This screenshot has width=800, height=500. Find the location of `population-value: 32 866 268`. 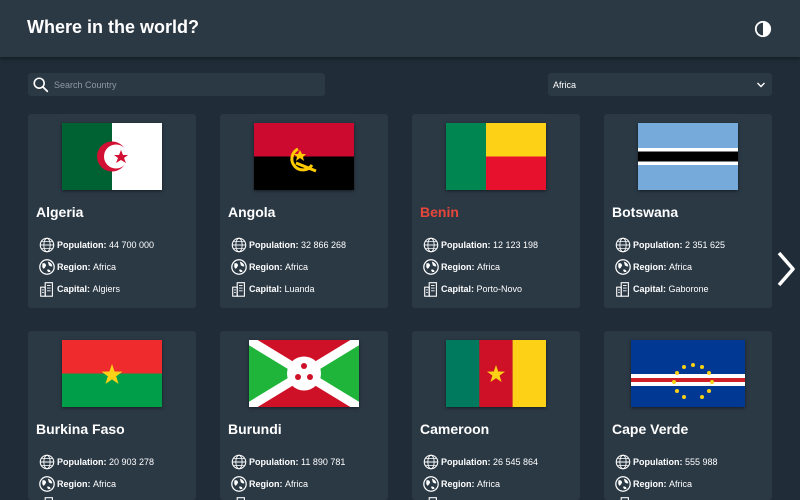

population-value: 32 866 268 is located at coordinates (324, 245).